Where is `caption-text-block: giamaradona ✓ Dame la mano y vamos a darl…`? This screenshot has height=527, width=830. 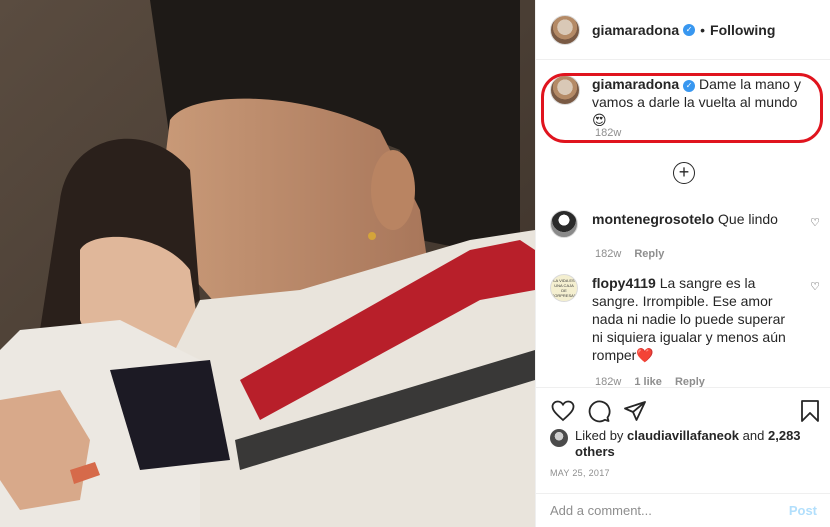 caption-text-block: giamaradona ✓ Dame la mano y vamos a darl… is located at coordinates (699, 102).